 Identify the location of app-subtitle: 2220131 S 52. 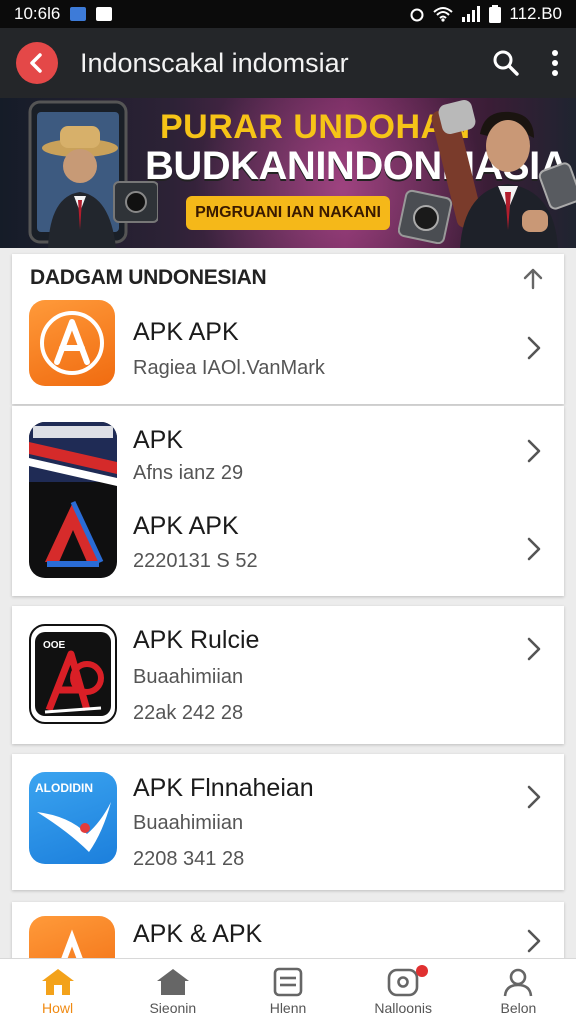
(195, 561).